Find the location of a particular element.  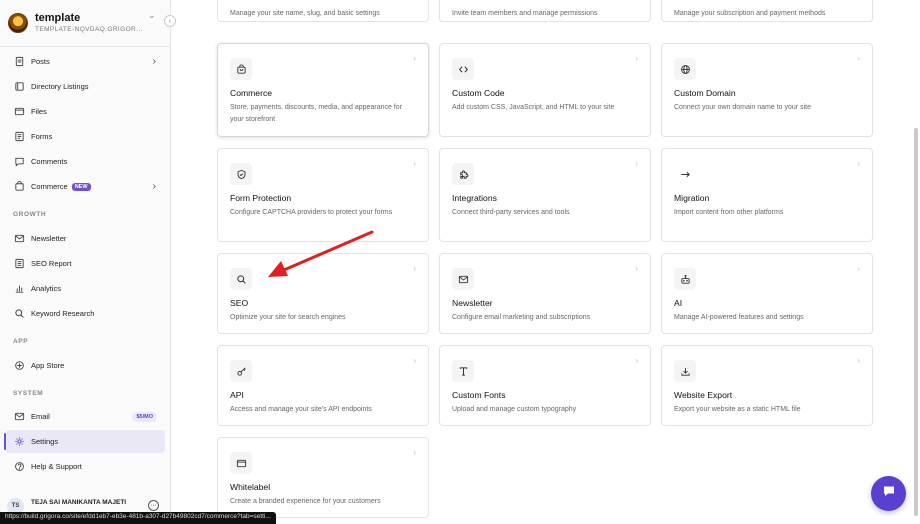

section-label-growth: GROWTH is located at coordinates (30, 214).